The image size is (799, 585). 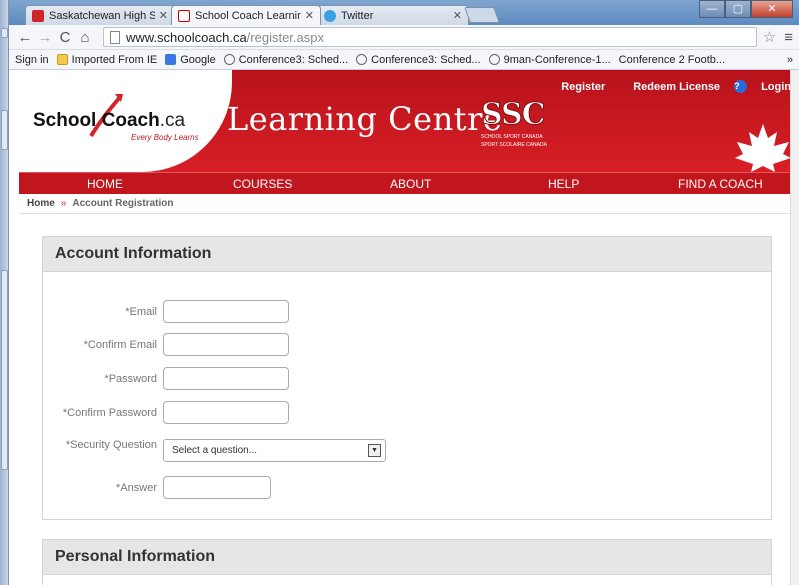 I want to click on address-bar: www.schoolcoach.ca/register.aspx, so click(x=430, y=37).